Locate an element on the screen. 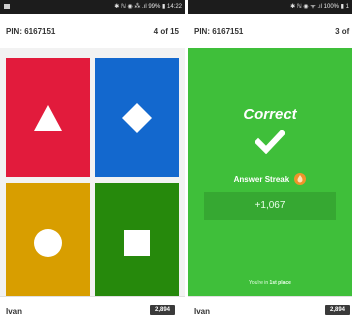 The image size is (352, 323). place-value: 1st place is located at coordinates (280, 283).